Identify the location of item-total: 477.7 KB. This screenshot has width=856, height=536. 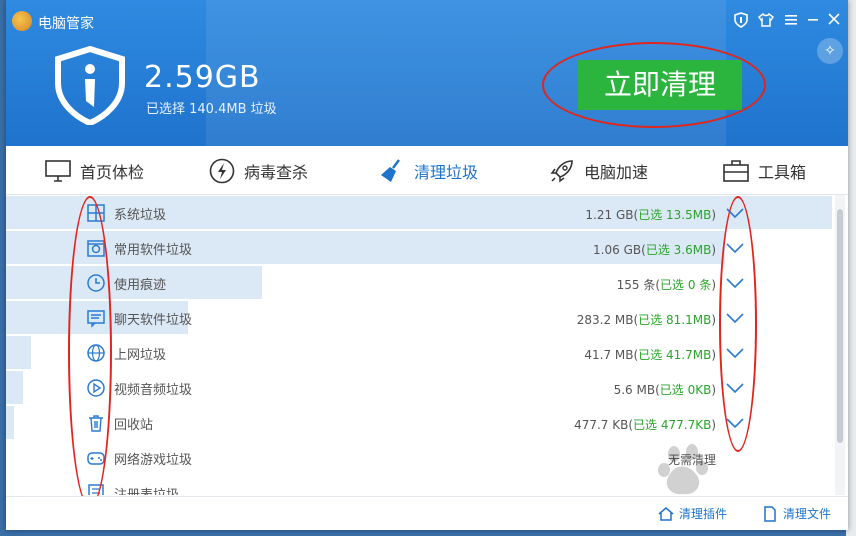
(601, 425).